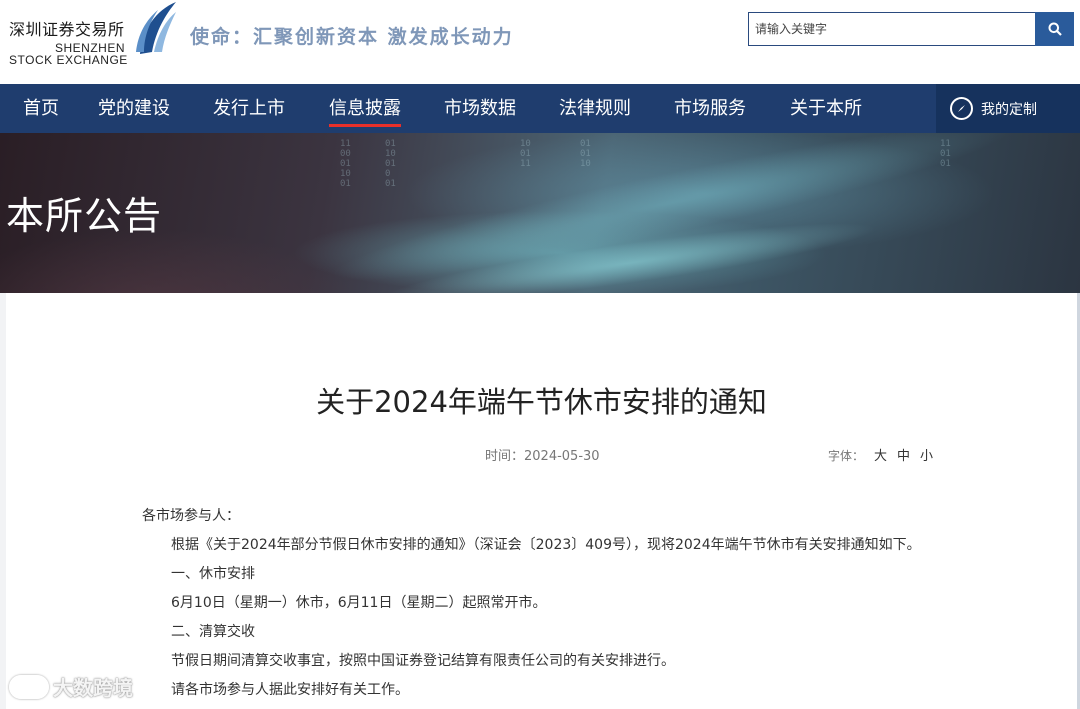 This screenshot has height=709, width=1080. What do you see at coordinates (134, 108) in the screenshot?
I see `nav-item-party-building: 党的建设` at bounding box center [134, 108].